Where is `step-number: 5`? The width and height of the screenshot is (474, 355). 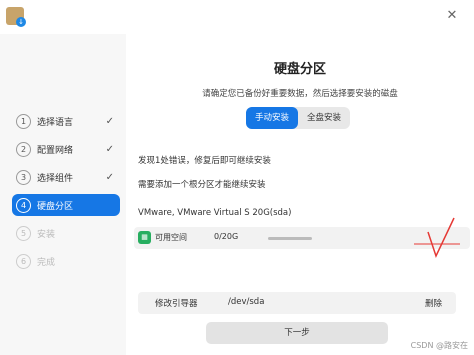
step-number: 5 is located at coordinates (23, 233).